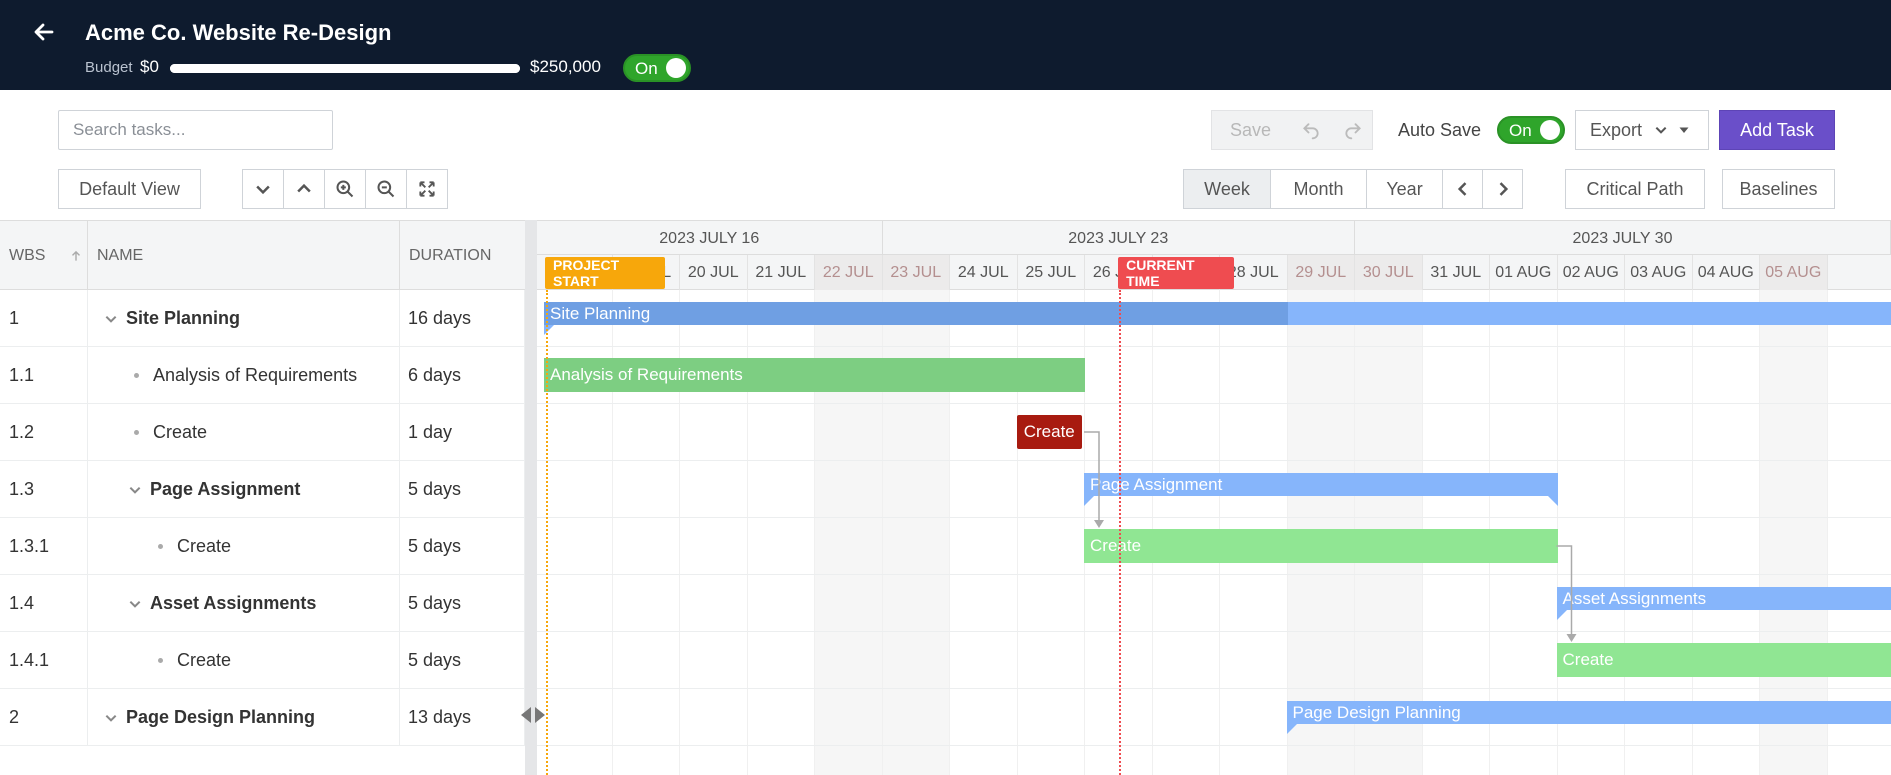  I want to click on task-name-cell: Site Planning, so click(244, 318).